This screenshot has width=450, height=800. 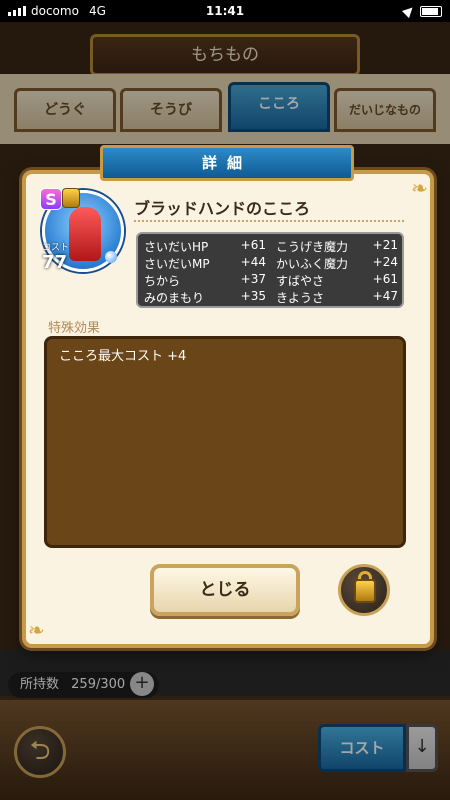 I want to click on stat-row: さいだいHP +61, so click(x=209, y=246).